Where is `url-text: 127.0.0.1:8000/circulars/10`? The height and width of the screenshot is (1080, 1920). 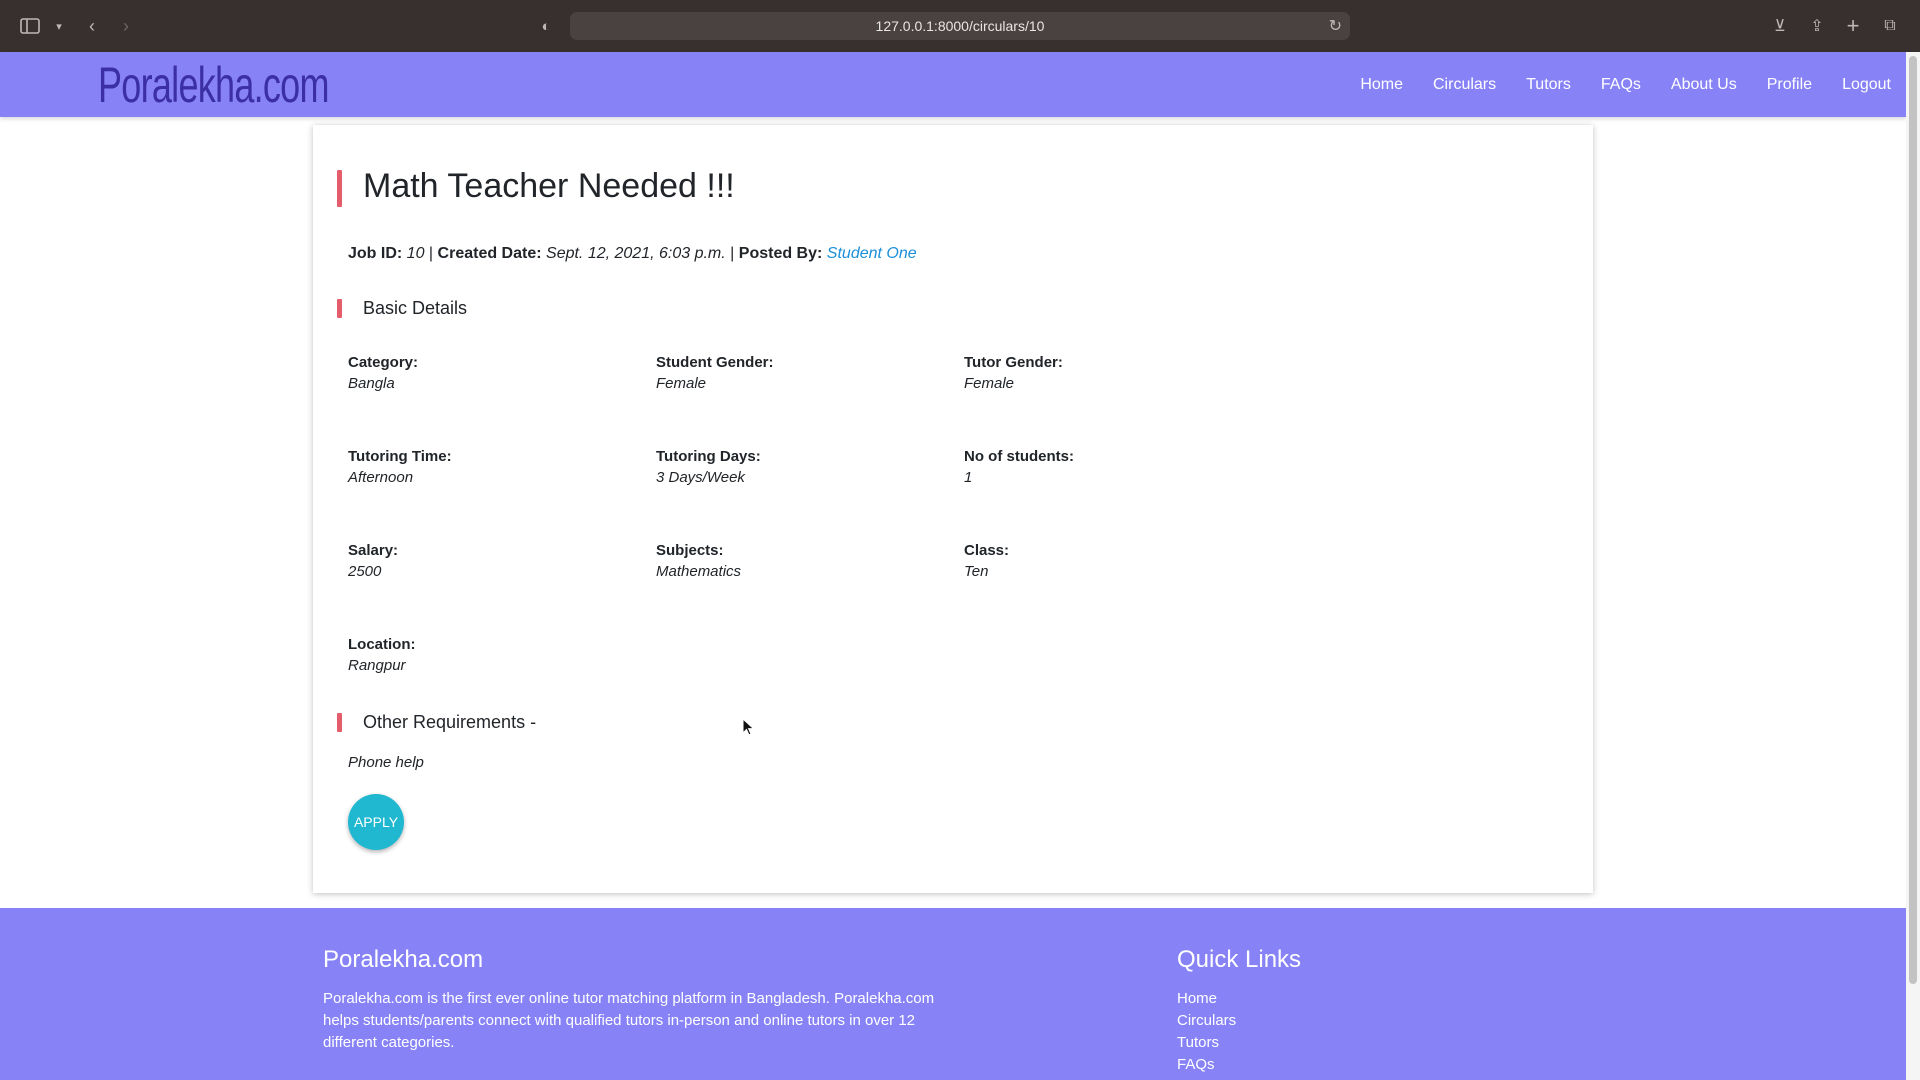
url-text: 127.0.0.1:8000/circulars/10 is located at coordinates (960, 26).